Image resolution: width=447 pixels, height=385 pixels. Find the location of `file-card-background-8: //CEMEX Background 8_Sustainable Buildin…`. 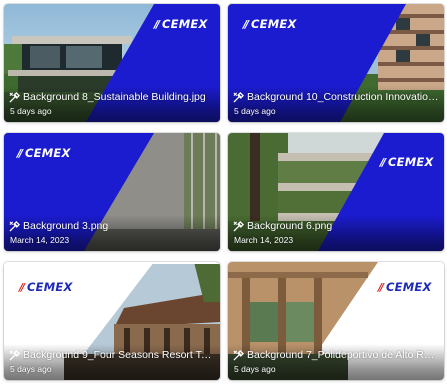

file-card-background-8: //CEMEX Background 8_Sustainable Buildin… is located at coordinates (112, 63).